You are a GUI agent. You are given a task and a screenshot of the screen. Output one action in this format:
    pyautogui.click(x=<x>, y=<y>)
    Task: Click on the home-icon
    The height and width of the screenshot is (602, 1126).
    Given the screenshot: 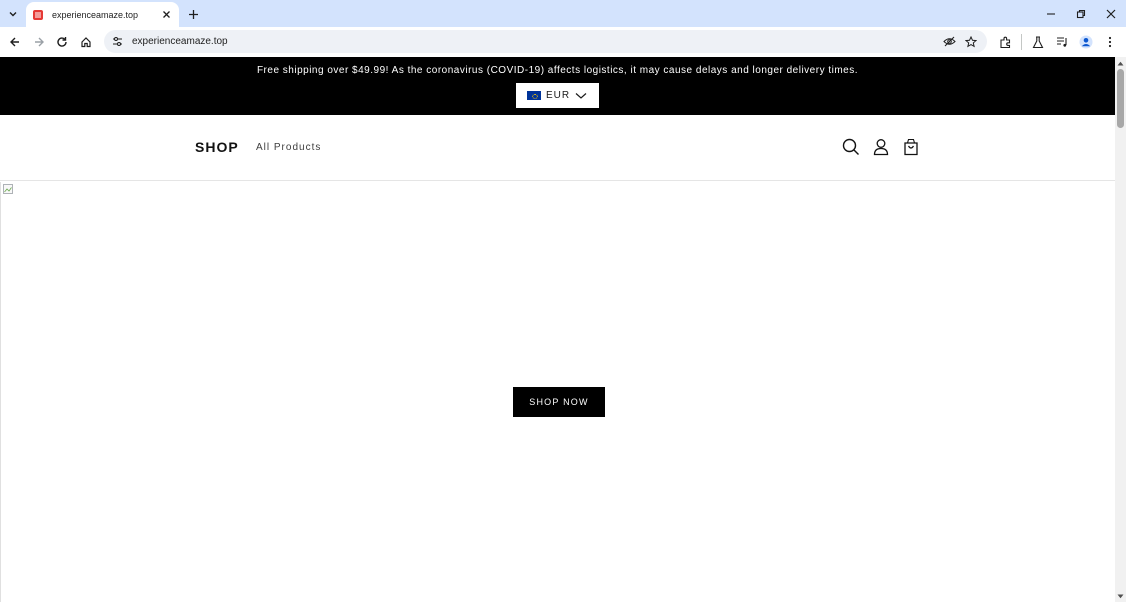 What is the action you would take?
    pyautogui.click(x=86, y=42)
    